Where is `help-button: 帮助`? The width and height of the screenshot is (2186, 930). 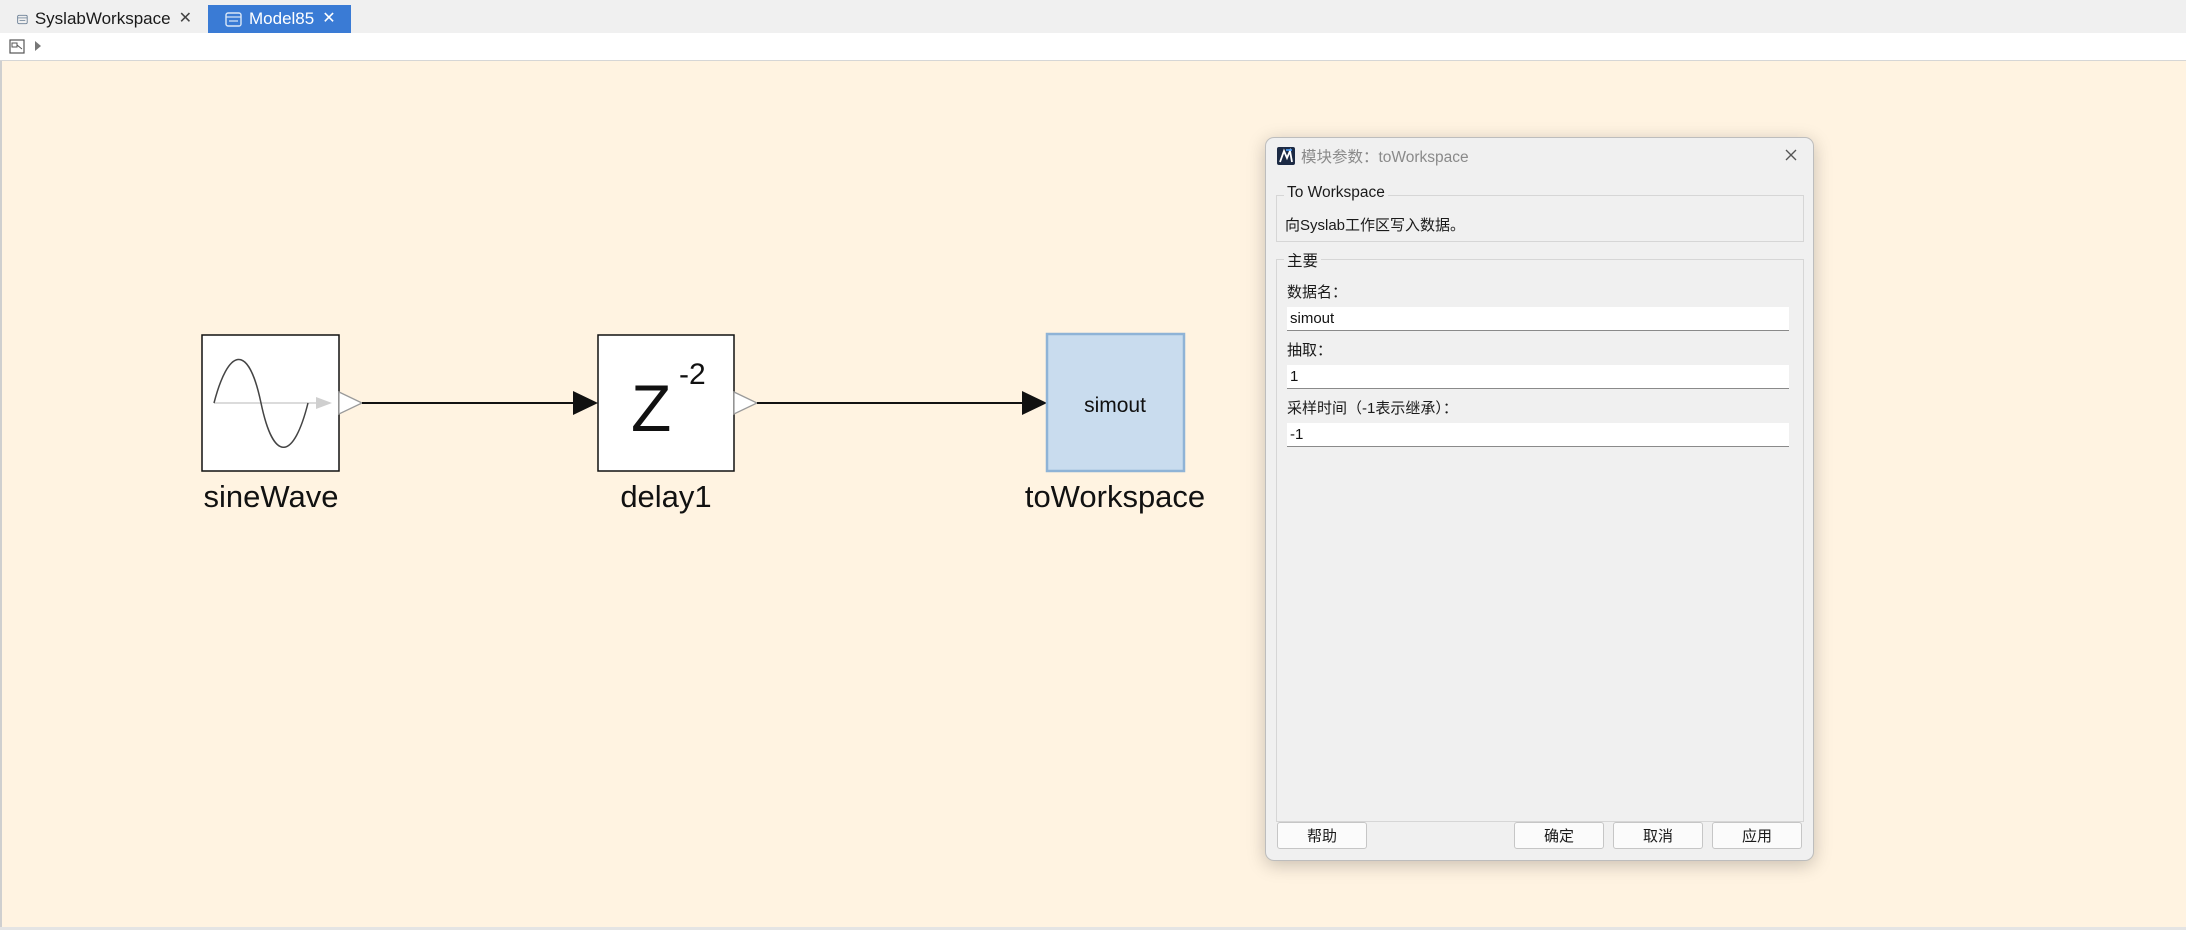 help-button: 帮助 is located at coordinates (1322, 835).